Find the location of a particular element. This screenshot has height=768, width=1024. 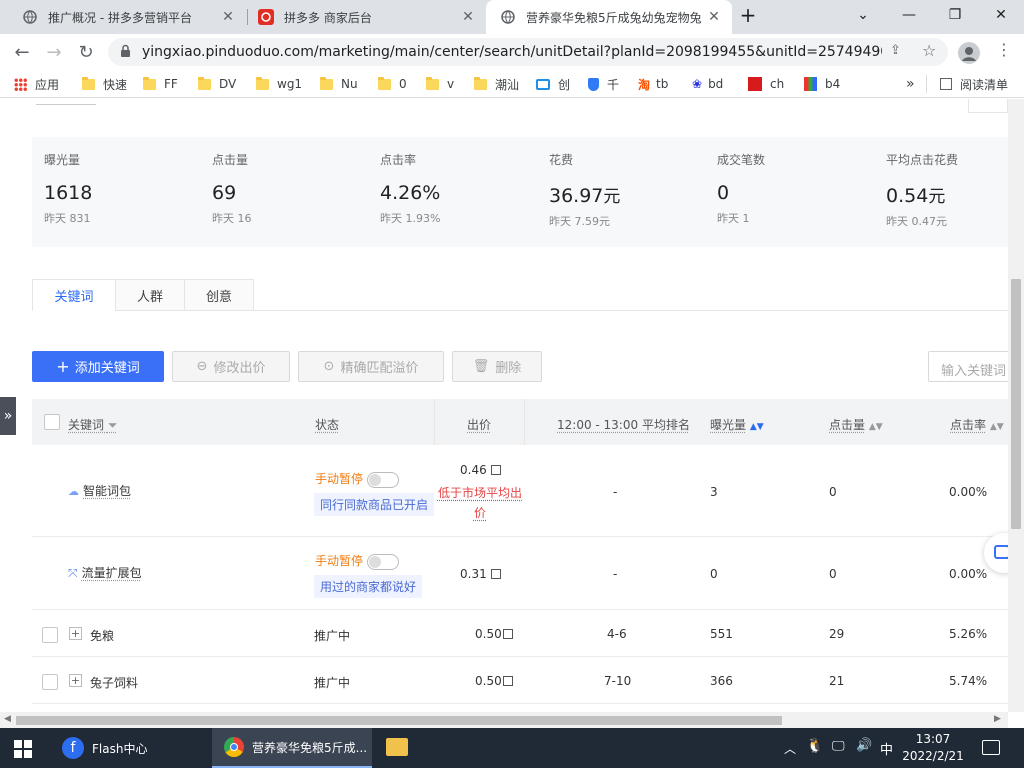

header-keyword: 关键词 ⏷ is located at coordinates (92, 424).